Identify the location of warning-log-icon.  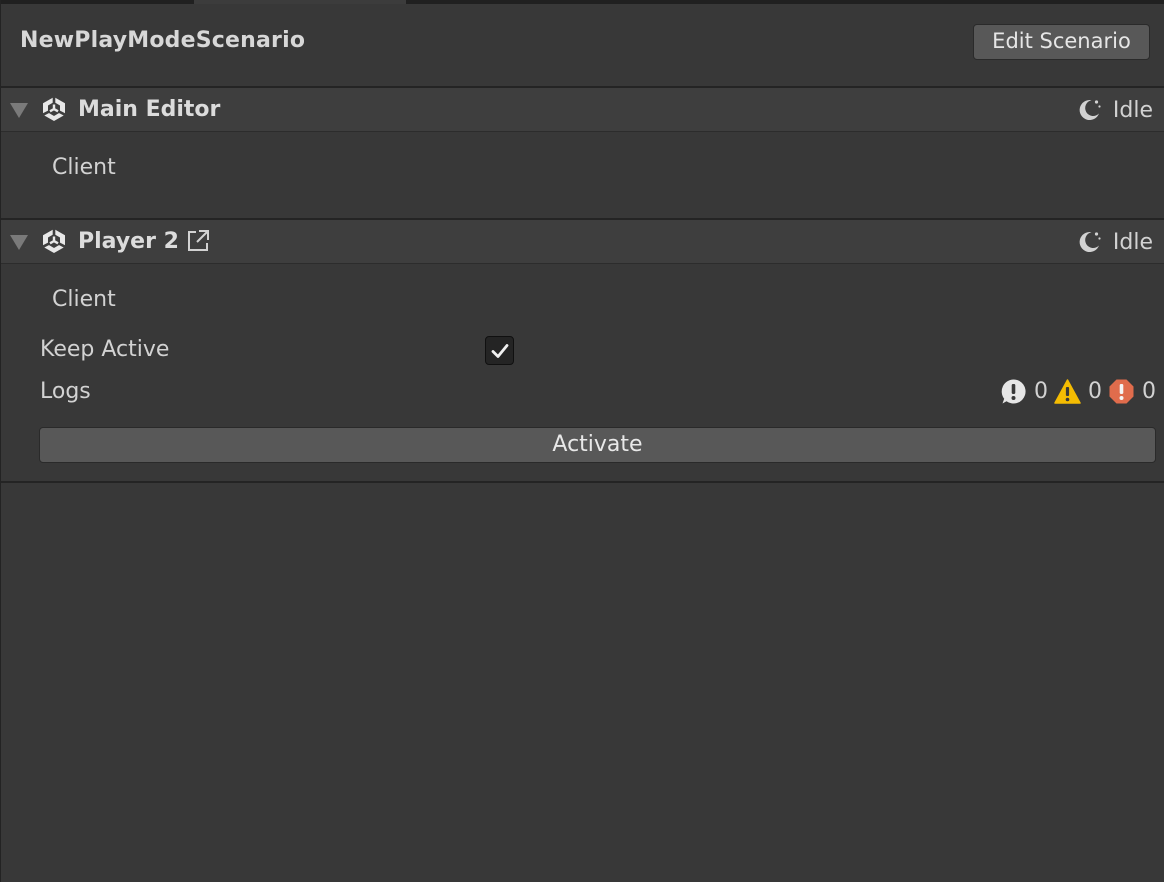
(1067, 391).